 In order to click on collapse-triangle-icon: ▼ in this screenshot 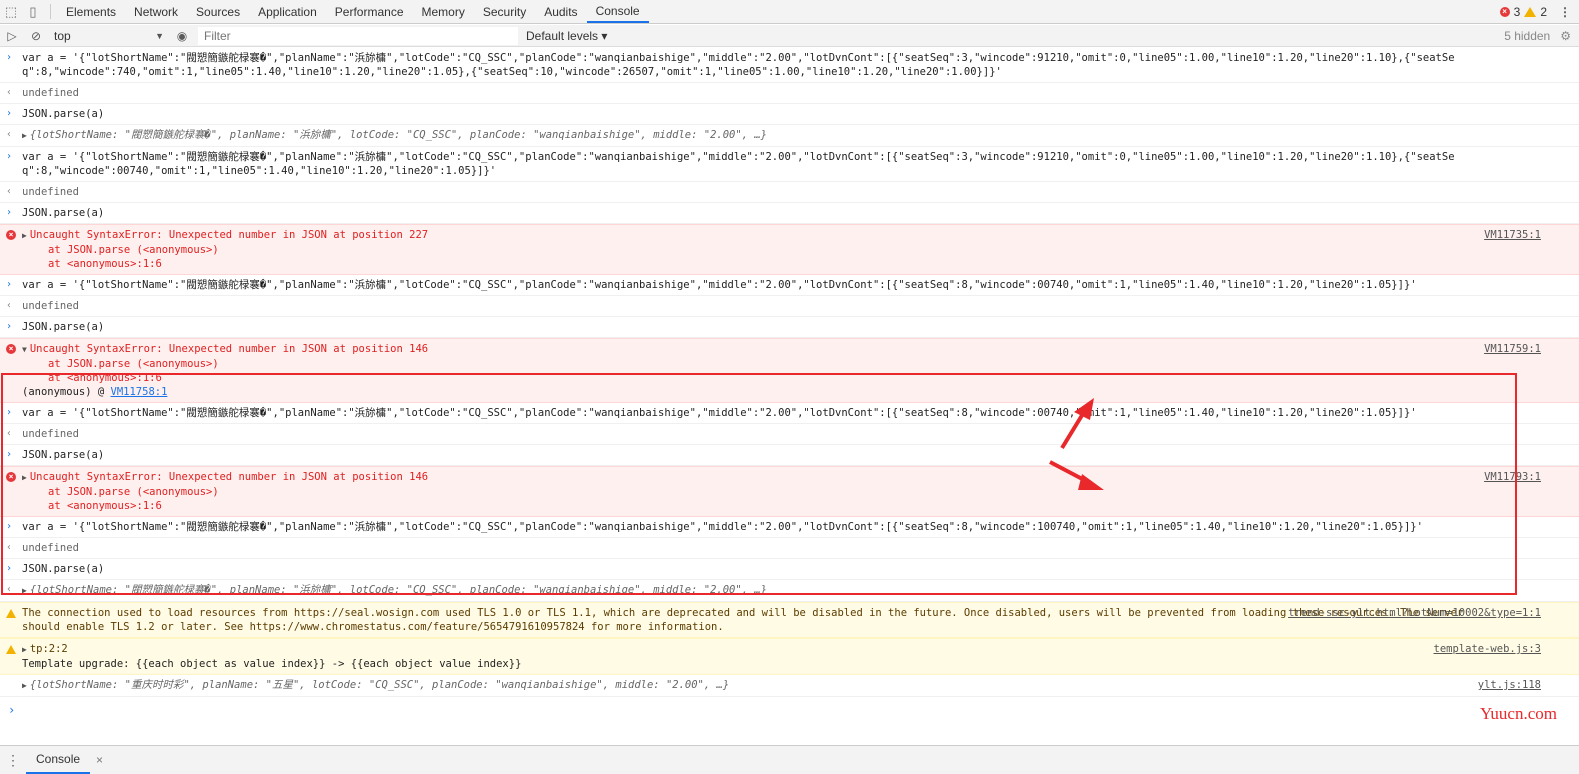, I will do `click(24, 349)`.